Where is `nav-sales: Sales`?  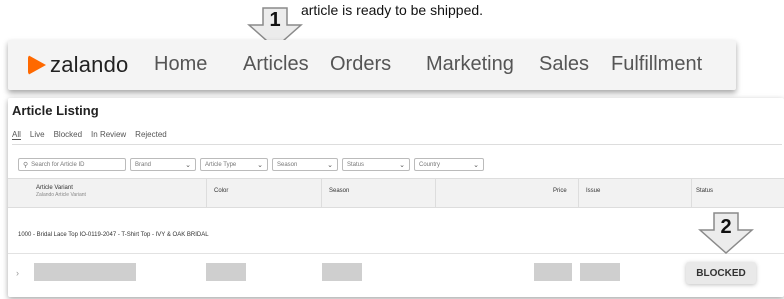
nav-sales: Sales is located at coordinates (564, 64).